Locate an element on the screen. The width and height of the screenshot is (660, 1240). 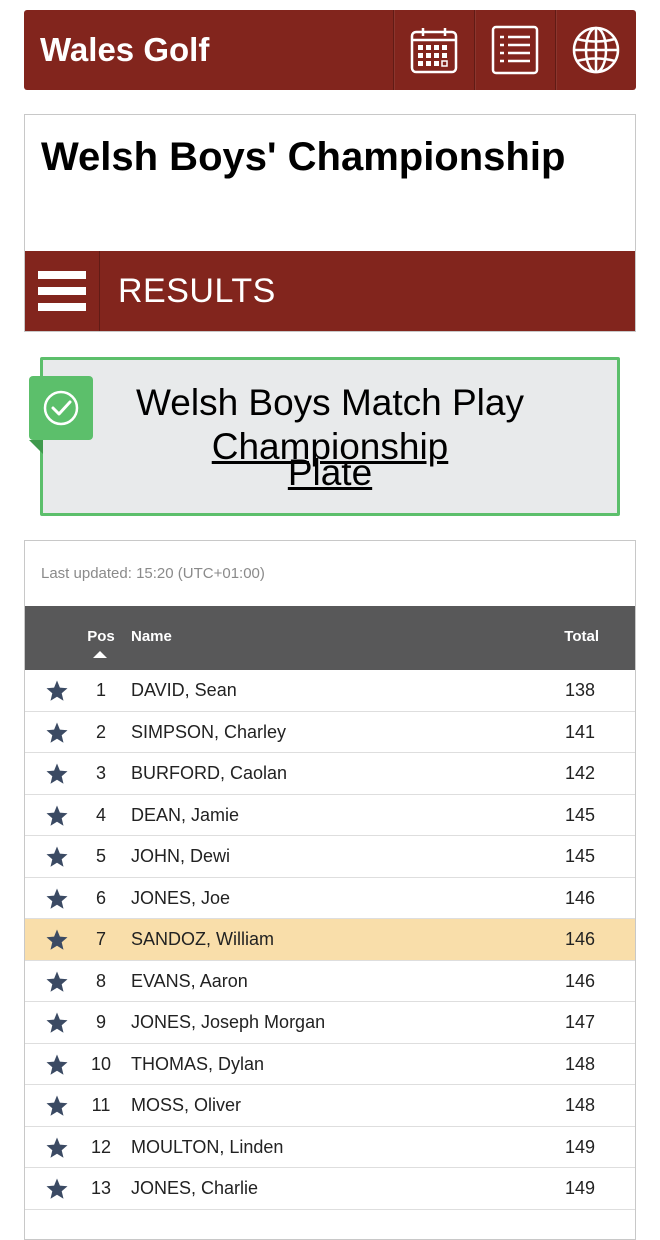
row-pos: 8 is located at coordinates (100, 980).